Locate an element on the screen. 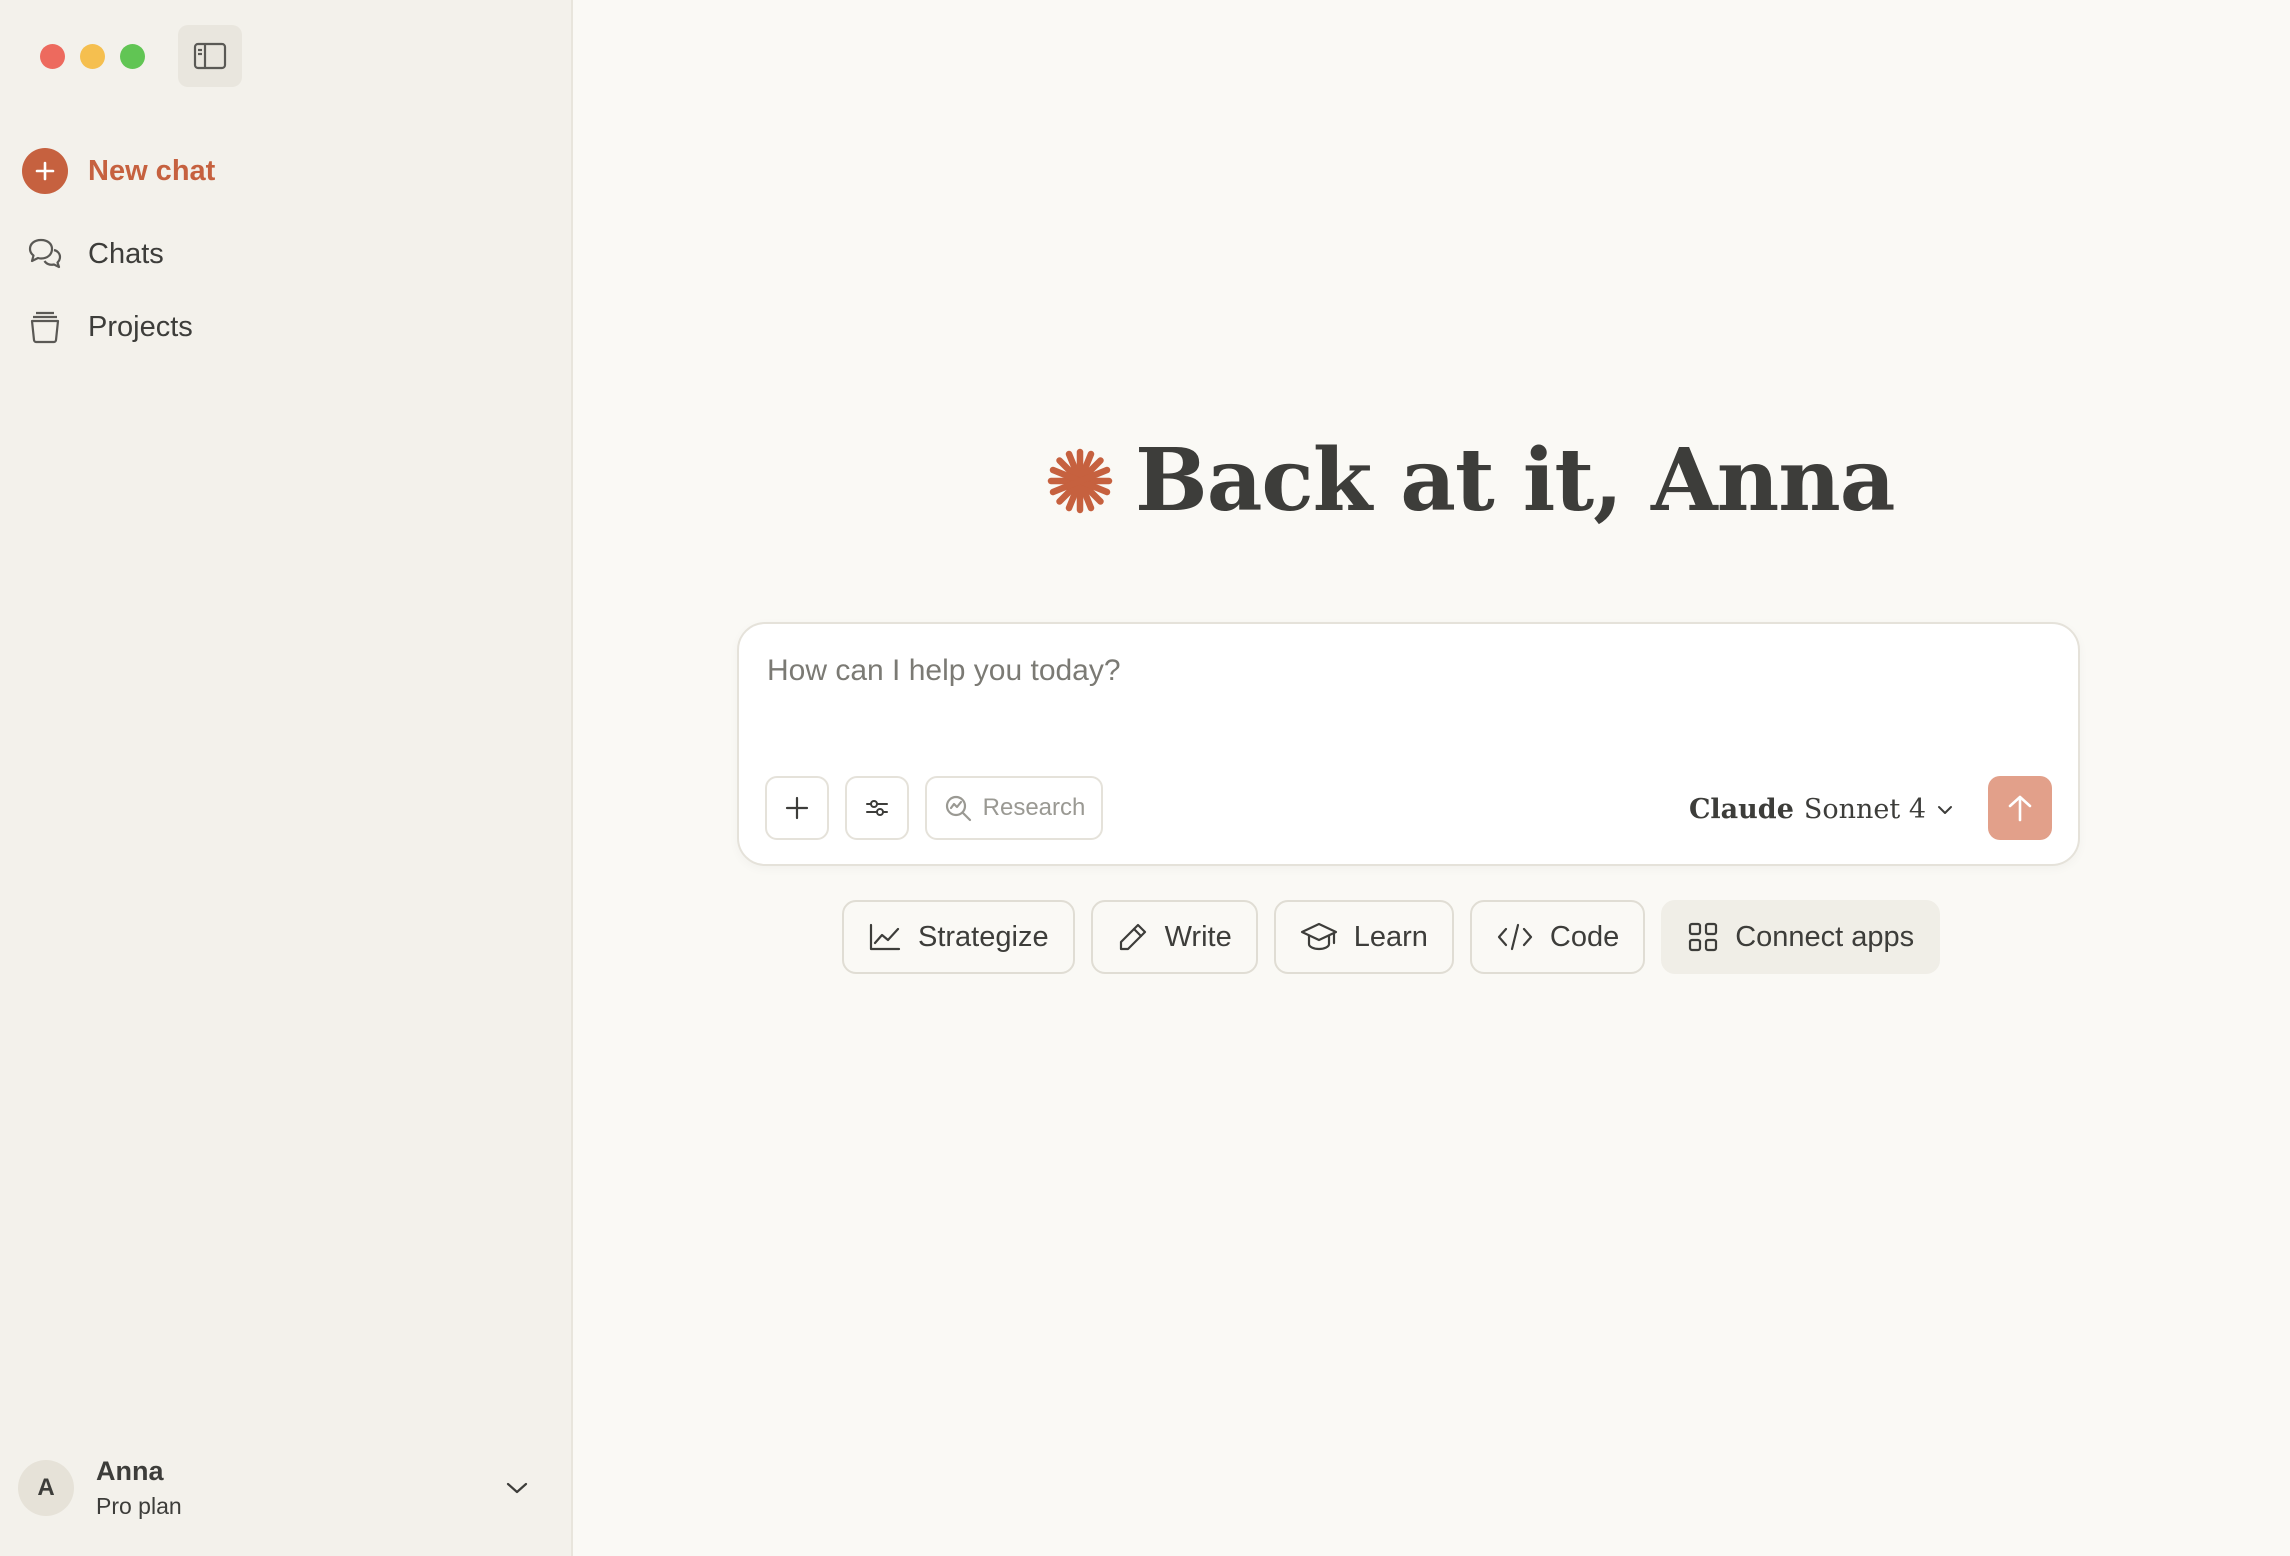 Image resolution: width=2290 pixels, height=1556 pixels. research-icon is located at coordinates (958, 808).